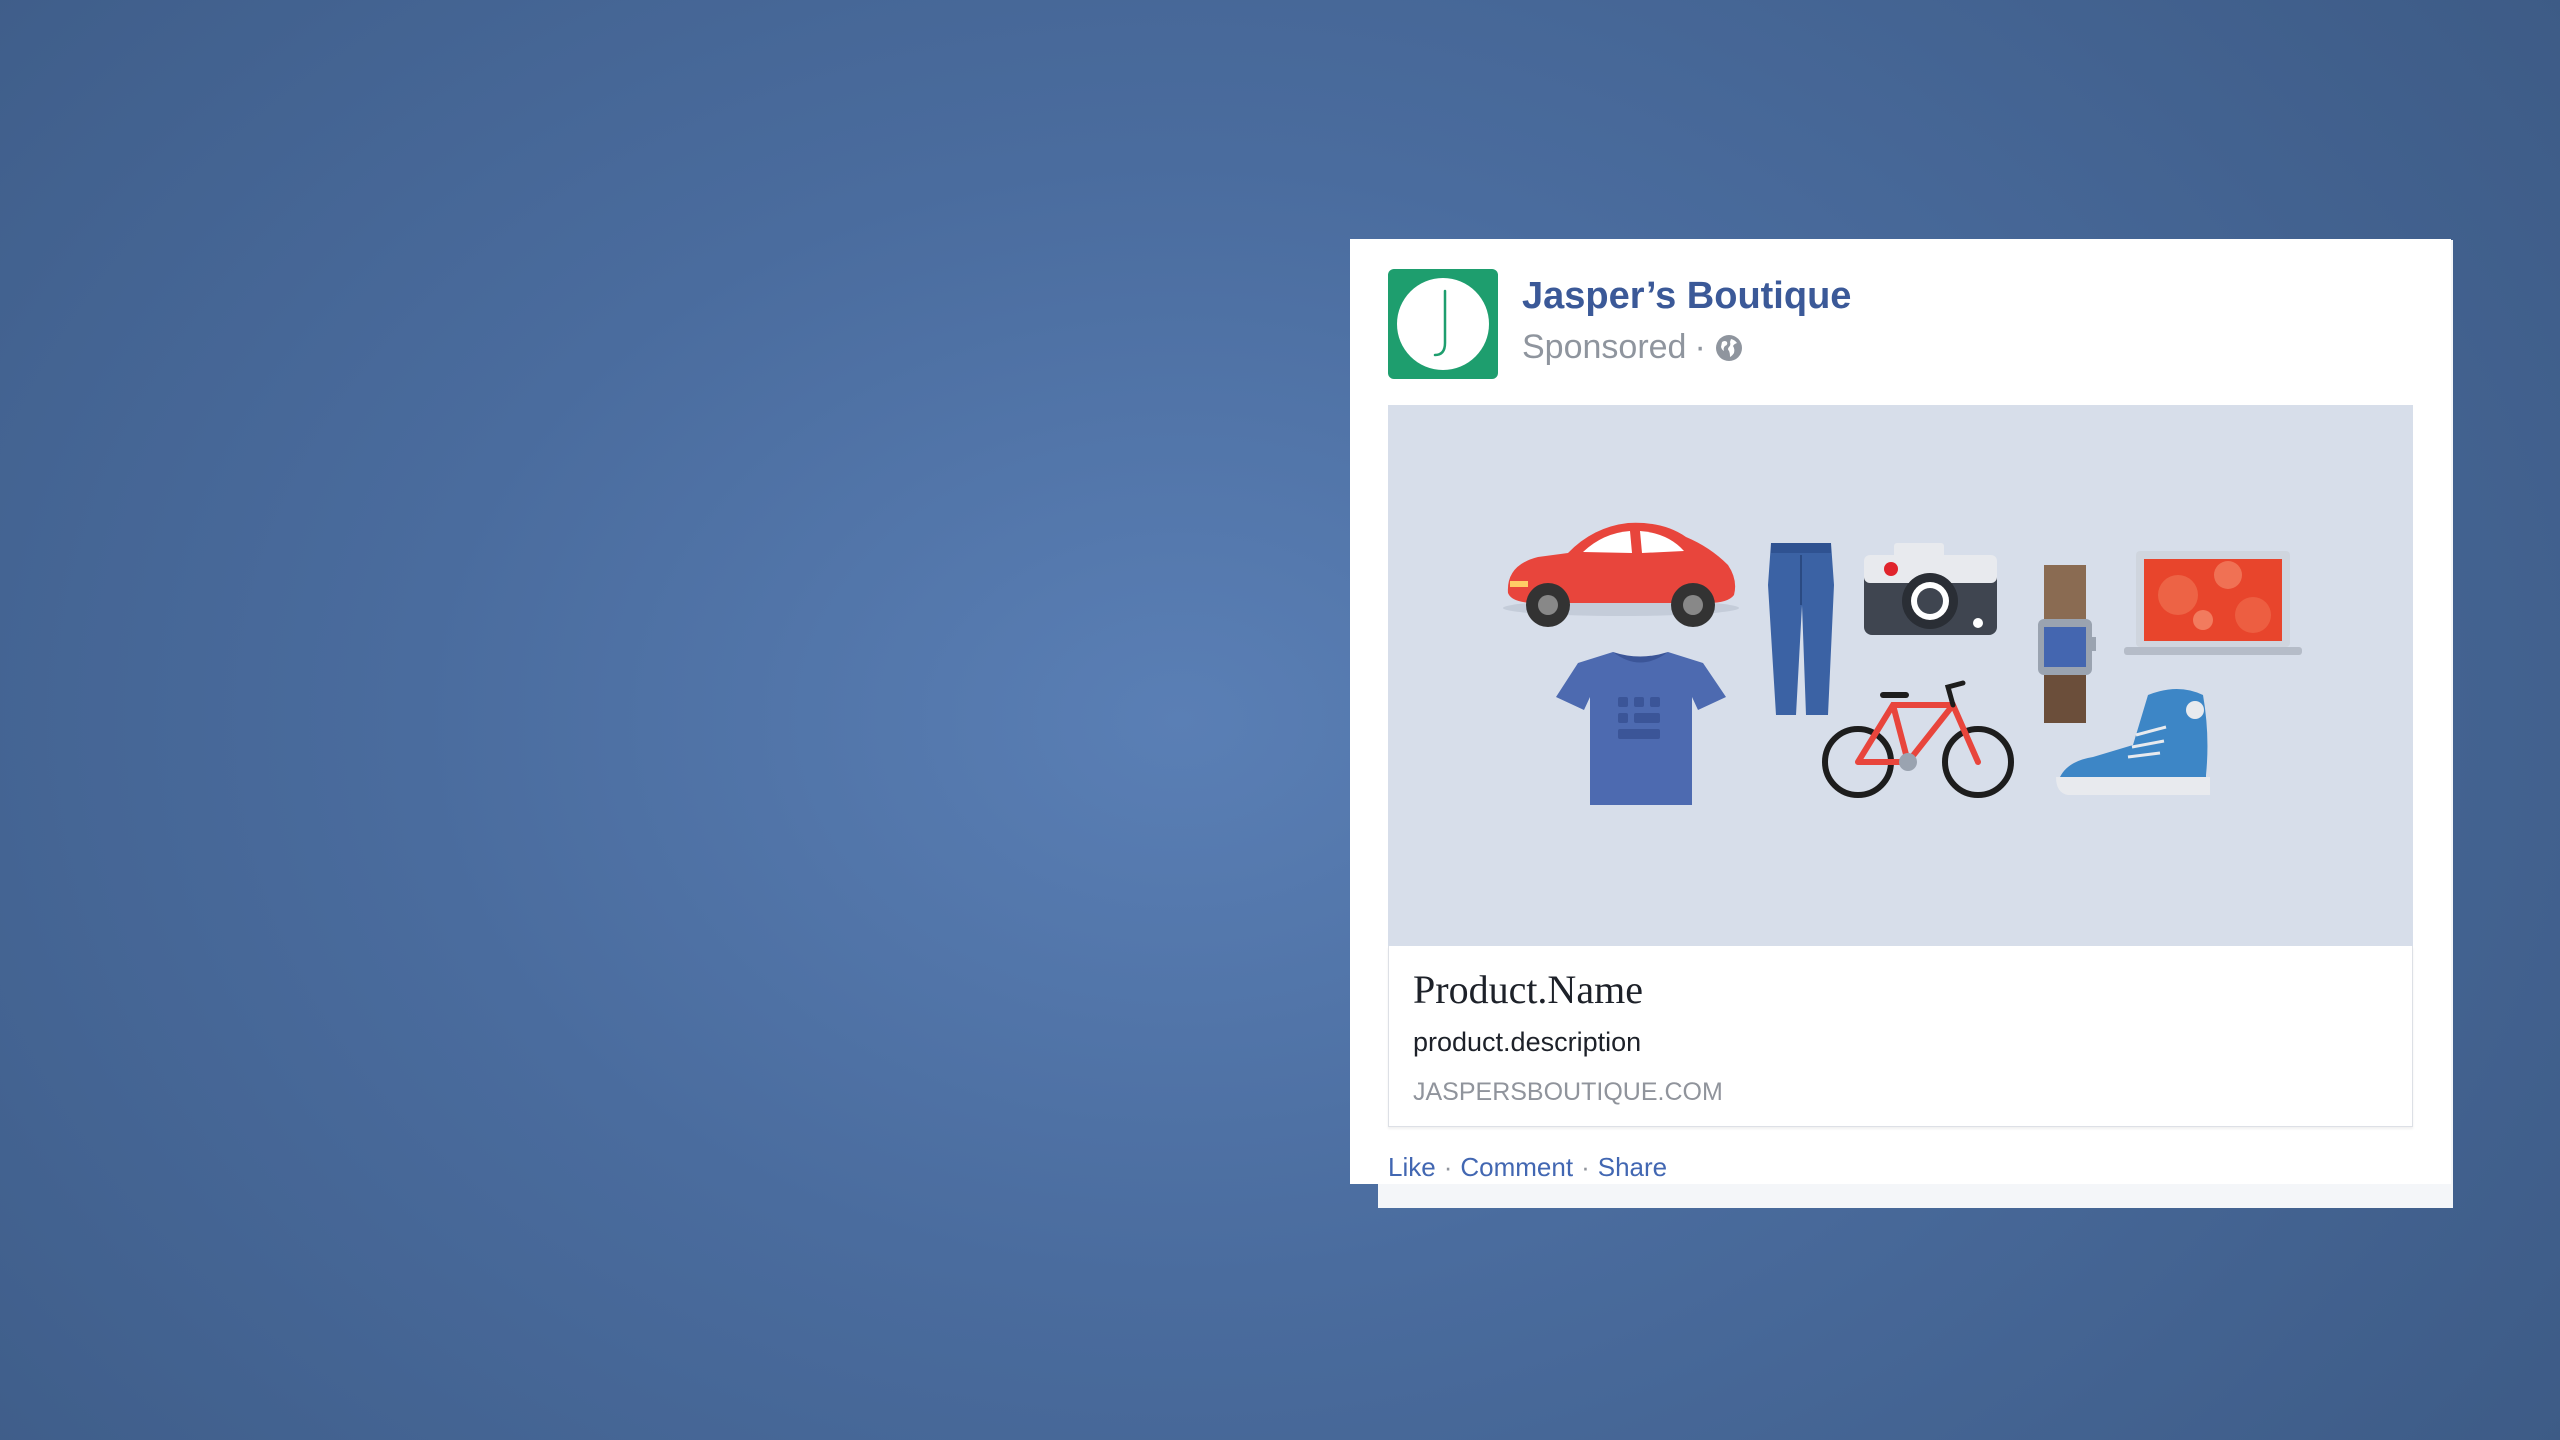 This screenshot has width=2560, height=1440. What do you see at coordinates (1632, 1167) in the screenshot?
I see `share-link: Share` at bounding box center [1632, 1167].